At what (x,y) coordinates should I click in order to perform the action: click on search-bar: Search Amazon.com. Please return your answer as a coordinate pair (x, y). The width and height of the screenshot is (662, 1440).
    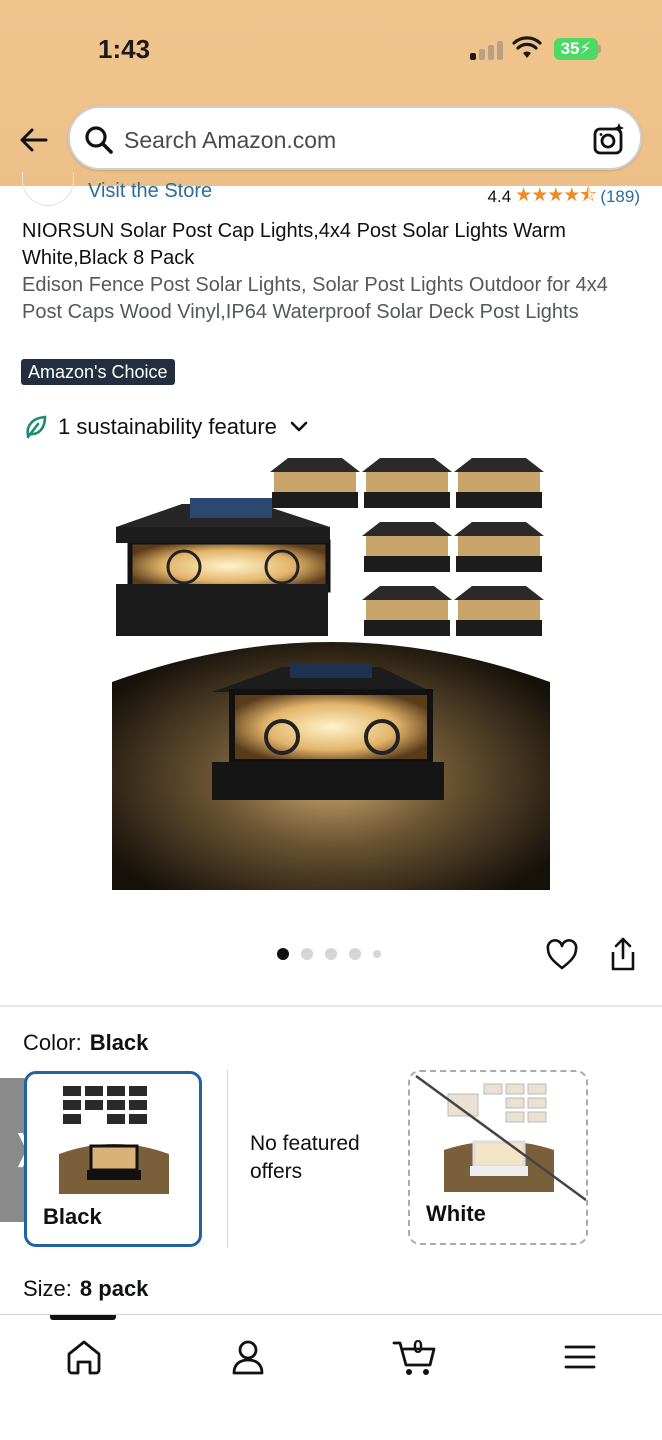
    Looking at the image, I should click on (355, 138).